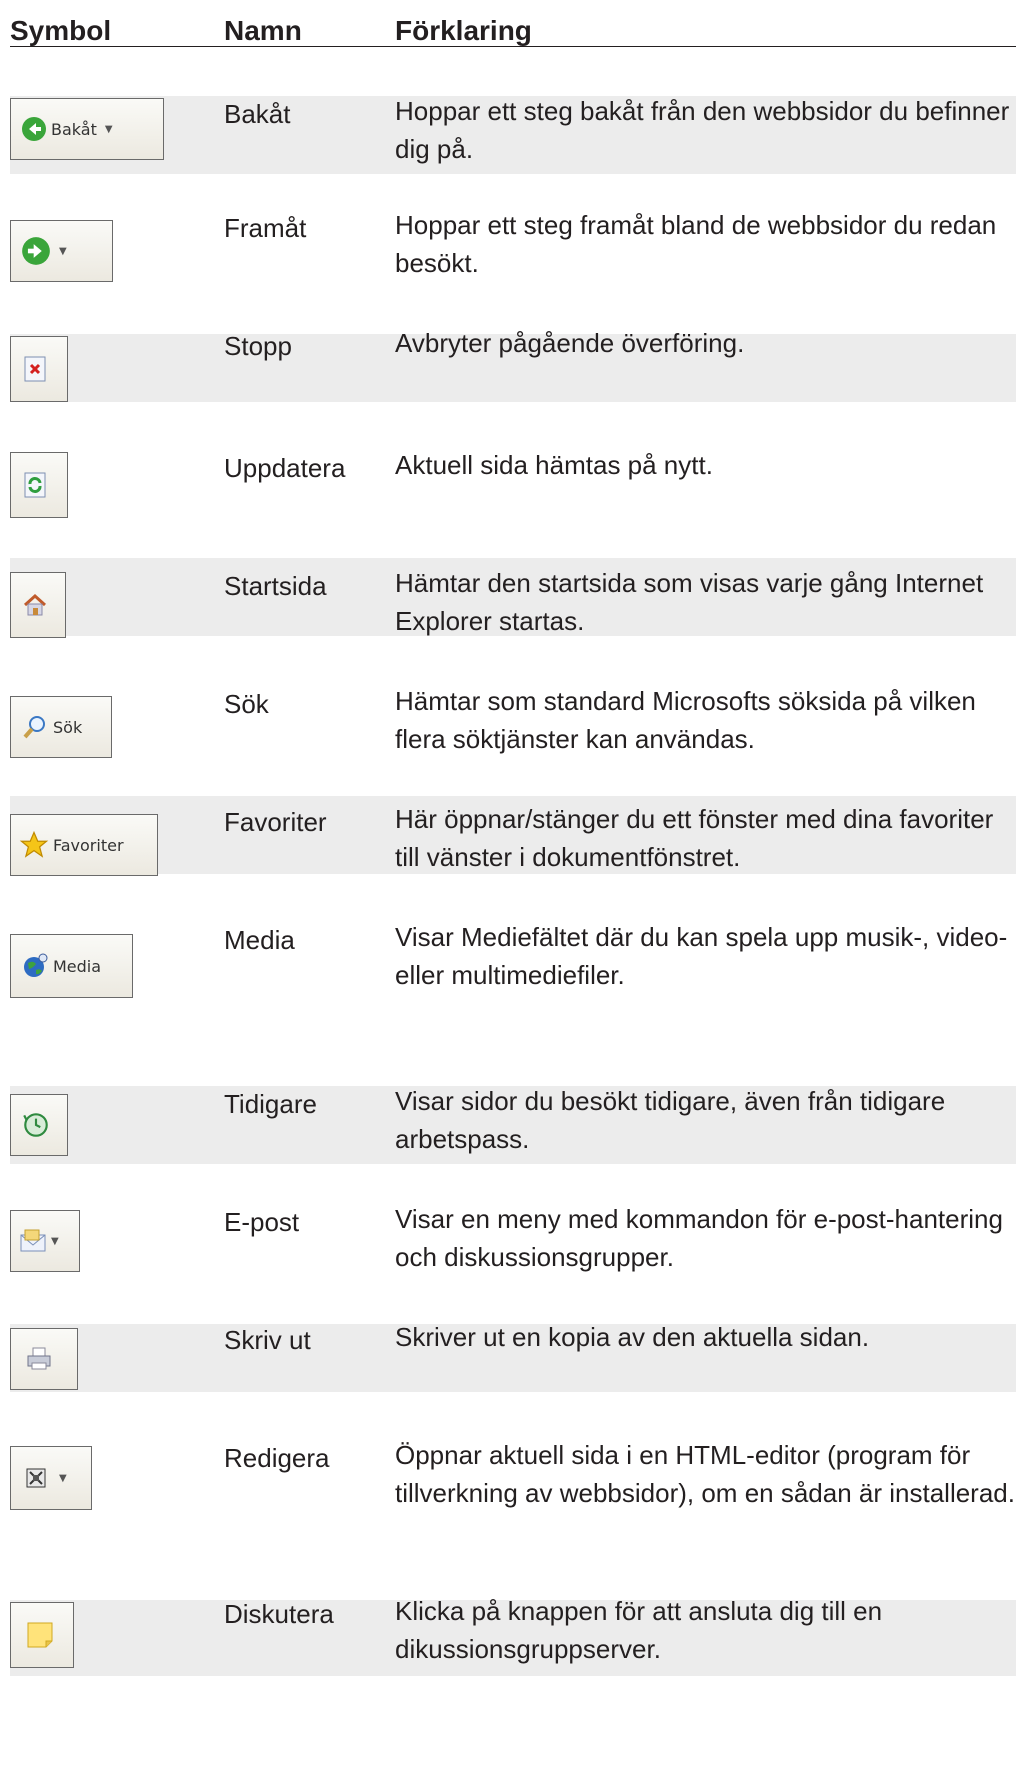 The height and width of the screenshot is (1780, 1016). I want to click on back-button: Bakåt ▼, so click(87, 129).